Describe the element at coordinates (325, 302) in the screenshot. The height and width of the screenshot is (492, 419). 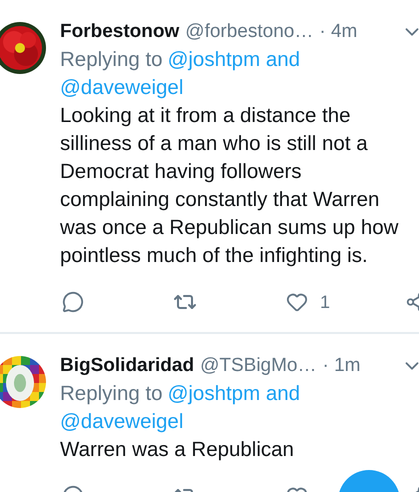
I see `like-count: 1` at that location.